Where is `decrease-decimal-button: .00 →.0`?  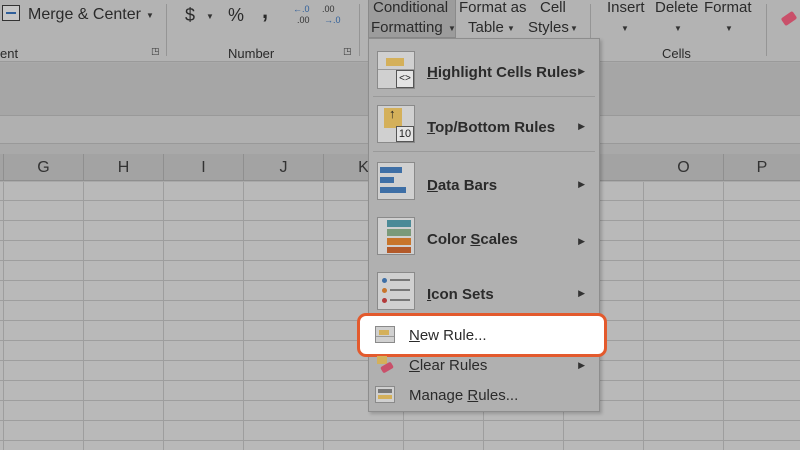
decrease-decimal-button: .00 →.0 is located at coordinates (334, 16).